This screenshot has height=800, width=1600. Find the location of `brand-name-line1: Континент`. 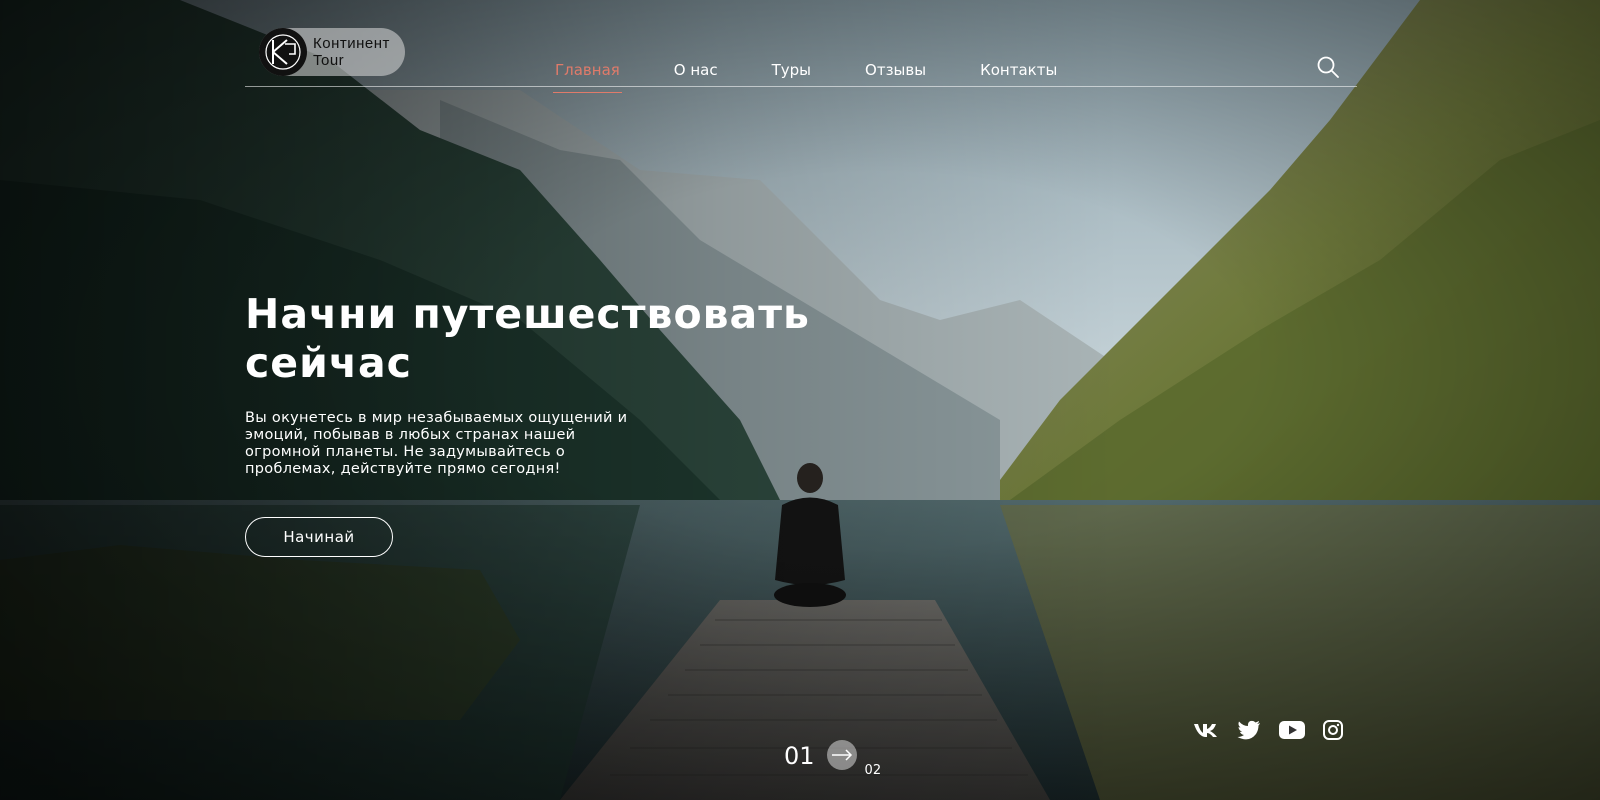

brand-name-line1: Континент is located at coordinates (351, 43).